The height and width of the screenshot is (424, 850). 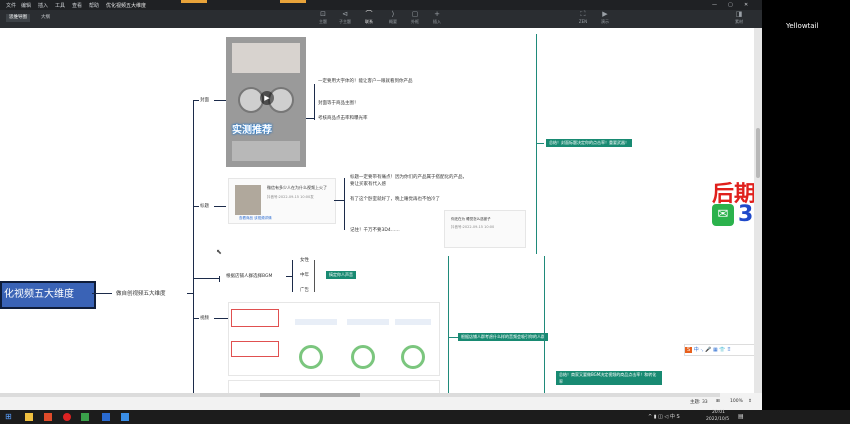 What do you see at coordinates (204, 100) in the screenshot?
I see `branch-cover: 封面` at bounding box center [204, 100].